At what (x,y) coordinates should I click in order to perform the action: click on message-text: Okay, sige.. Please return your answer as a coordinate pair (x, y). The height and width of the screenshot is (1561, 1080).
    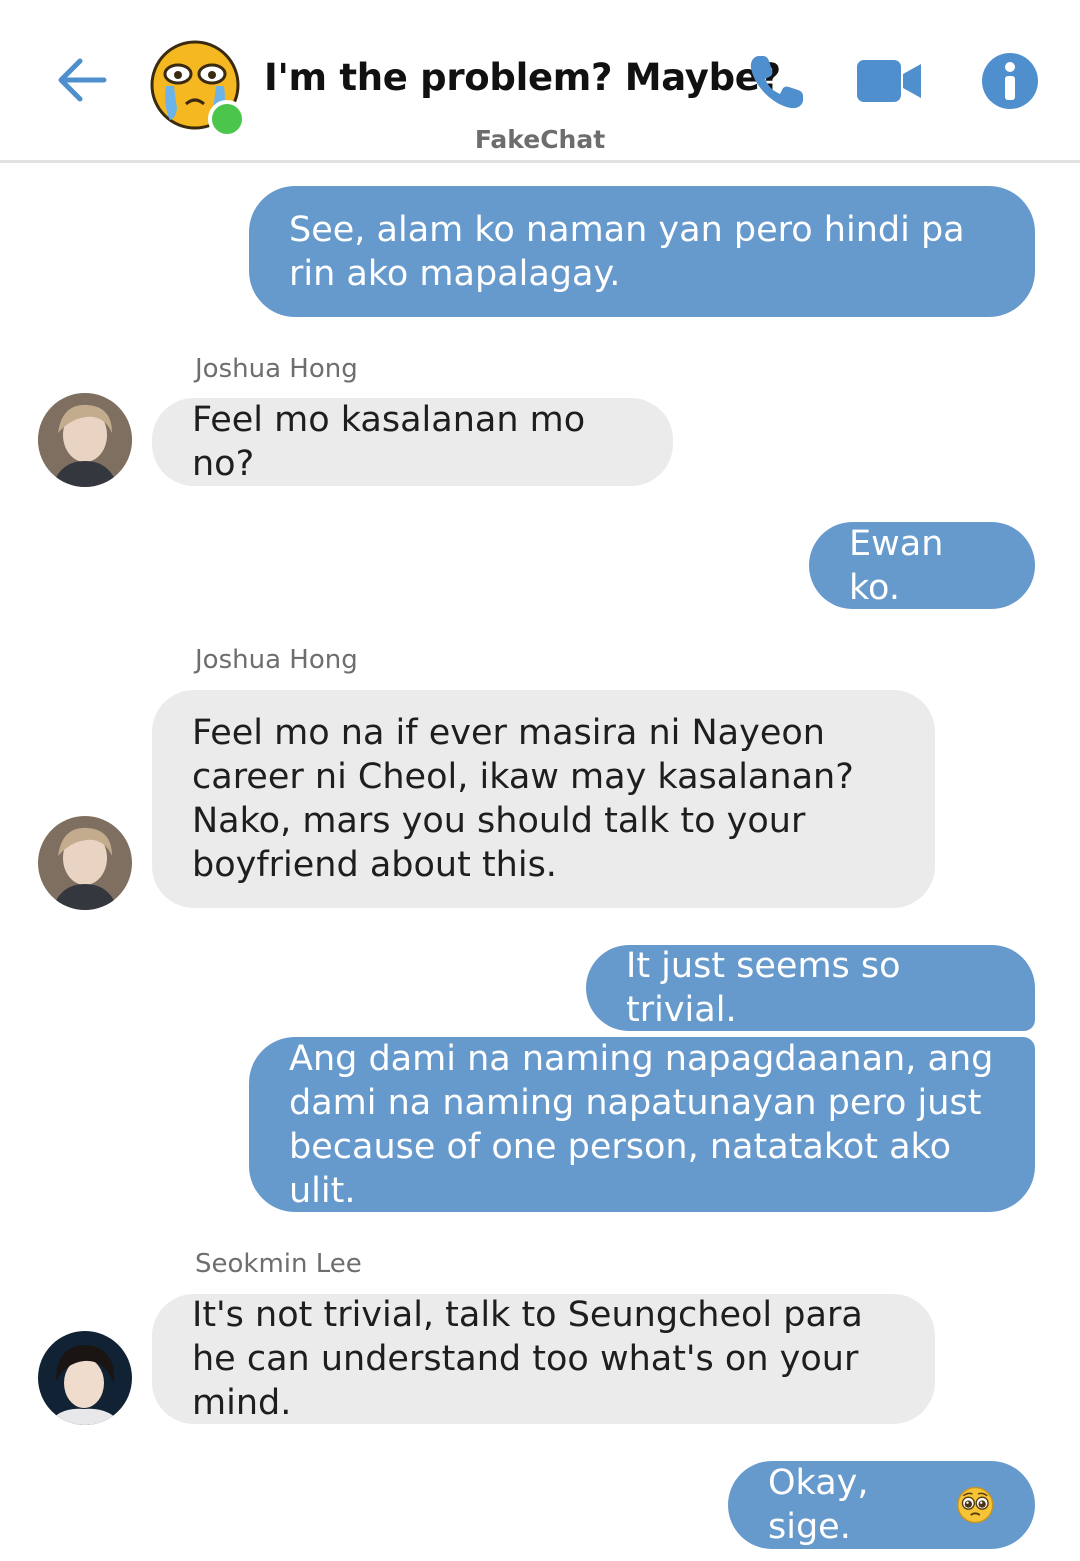
    Looking at the image, I should click on (818, 1505).